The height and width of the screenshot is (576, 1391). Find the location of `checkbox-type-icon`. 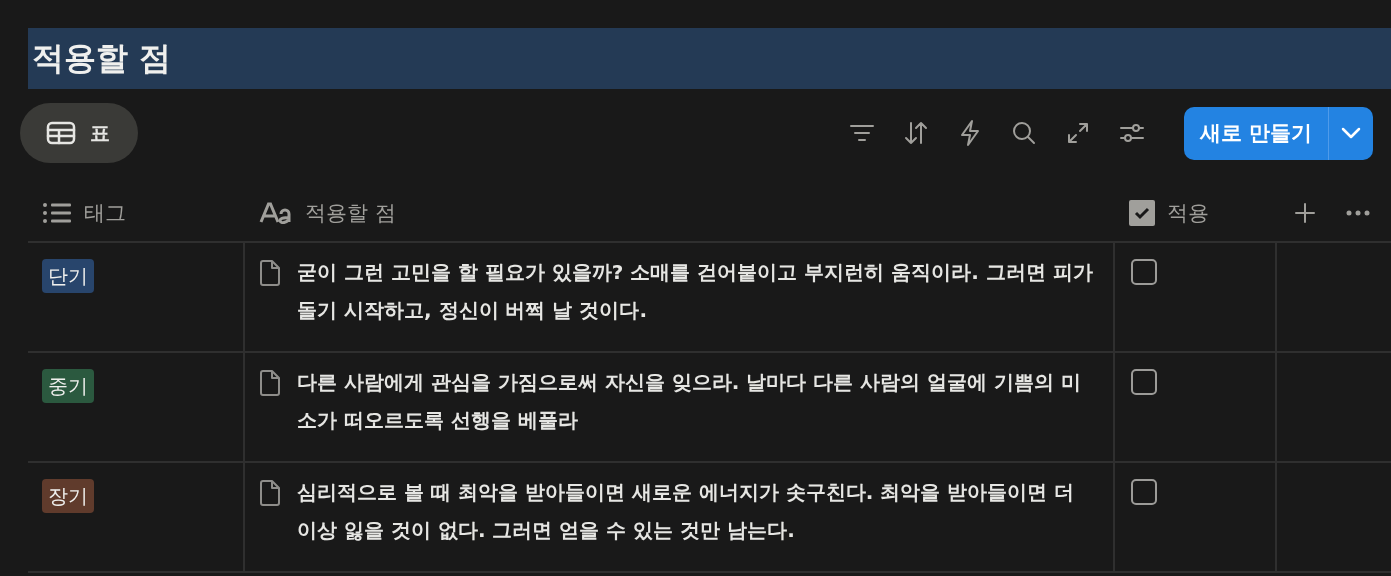

checkbox-type-icon is located at coordinates (1142, 213).